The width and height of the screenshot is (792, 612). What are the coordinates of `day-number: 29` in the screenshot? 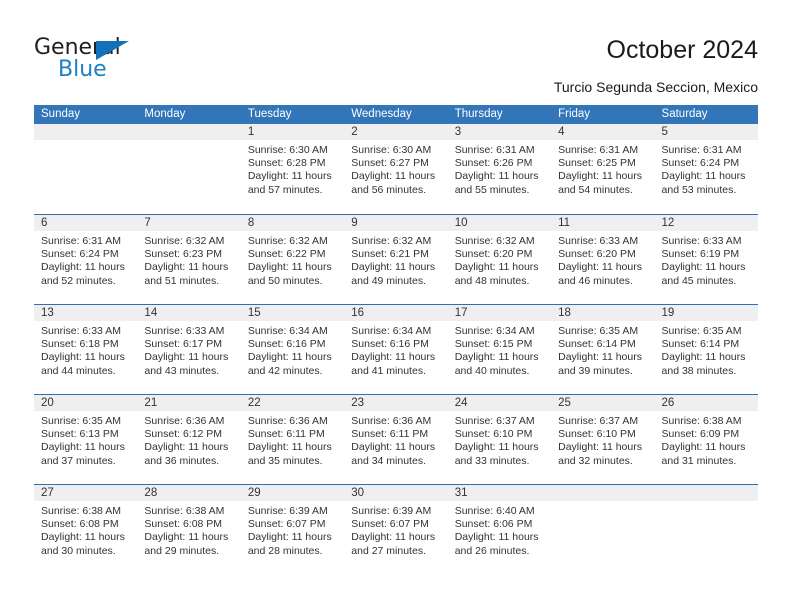 It's located at (292, 493).